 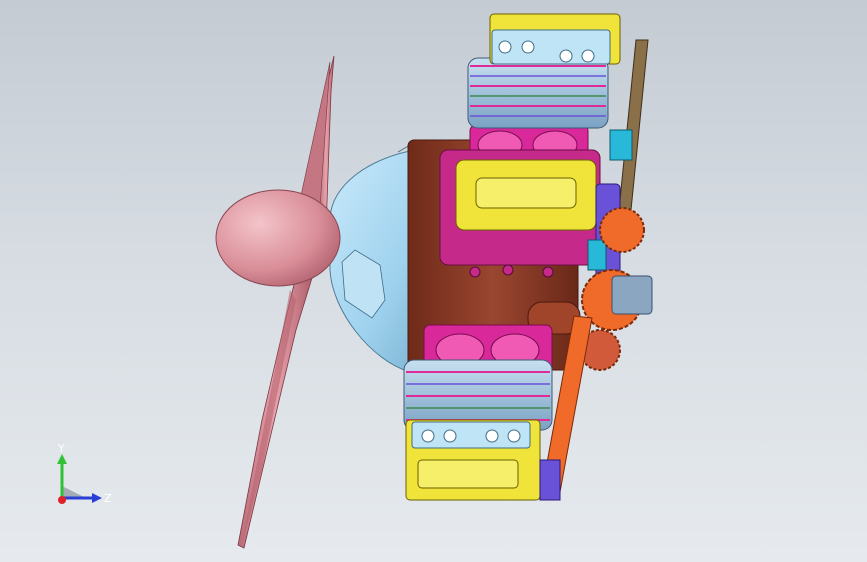 What do you see at coordinates (555, 39) in the screenshot?
I see `cylinder-head-upper` at bounding box center [555, 39].